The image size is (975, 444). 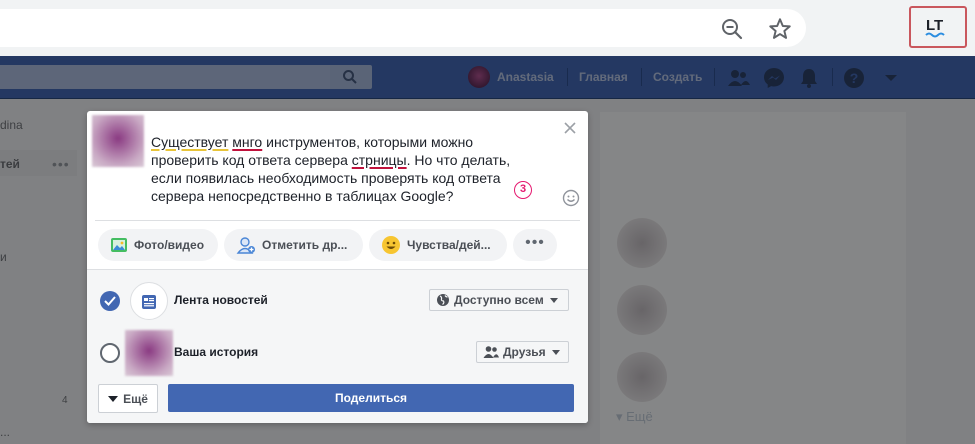 I want to click on news-feed-label: Лента новостей, so click(x=221, y=300).